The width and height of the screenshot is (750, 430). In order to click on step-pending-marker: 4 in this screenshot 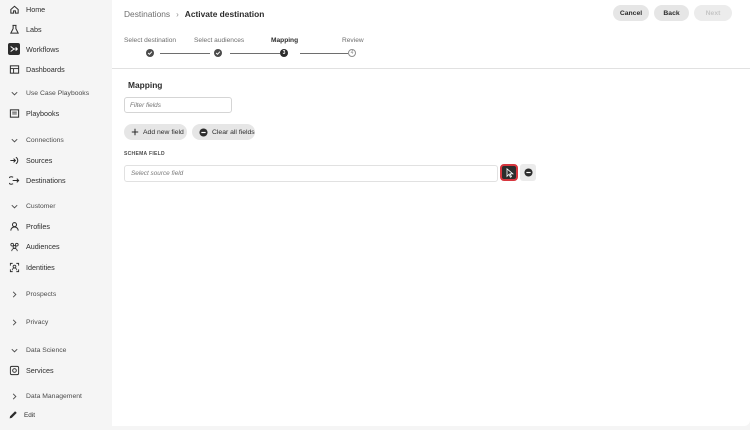, I will do `click(352, 53)`.